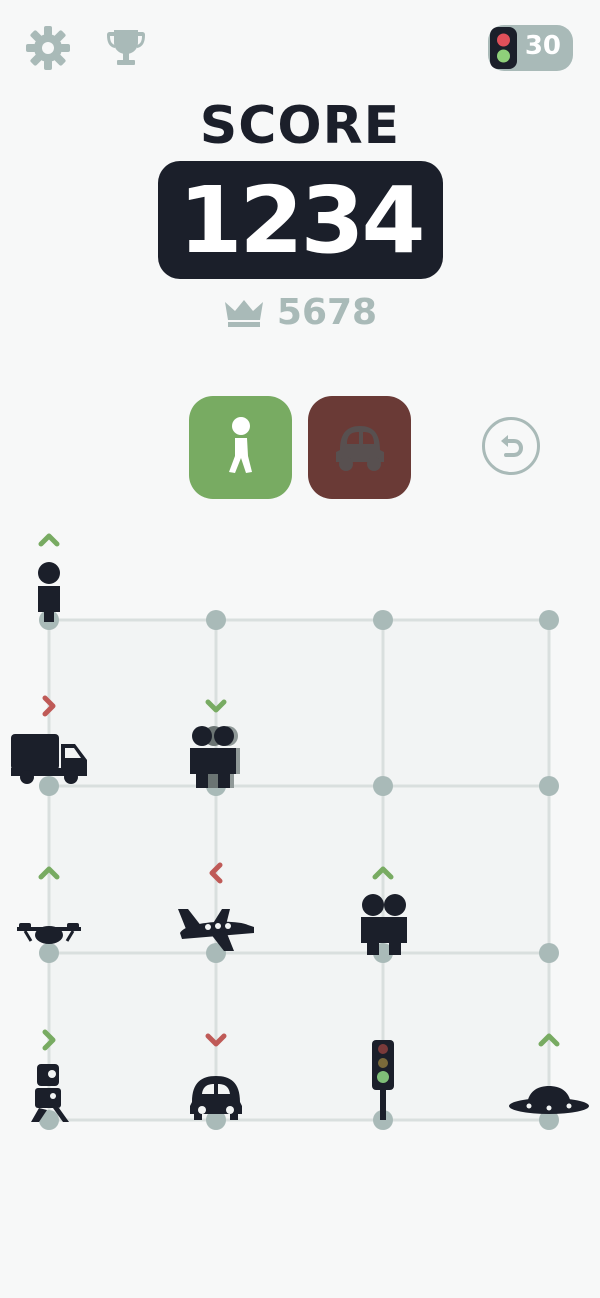 The image size is (600, 1298). Describe the element at coordinates (244, 313) in the screenshot. I see `crown-icon` at that location.